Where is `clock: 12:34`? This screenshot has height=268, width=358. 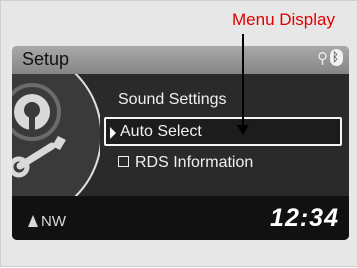
clock: 12:34 is located at coordinates (304, 218).